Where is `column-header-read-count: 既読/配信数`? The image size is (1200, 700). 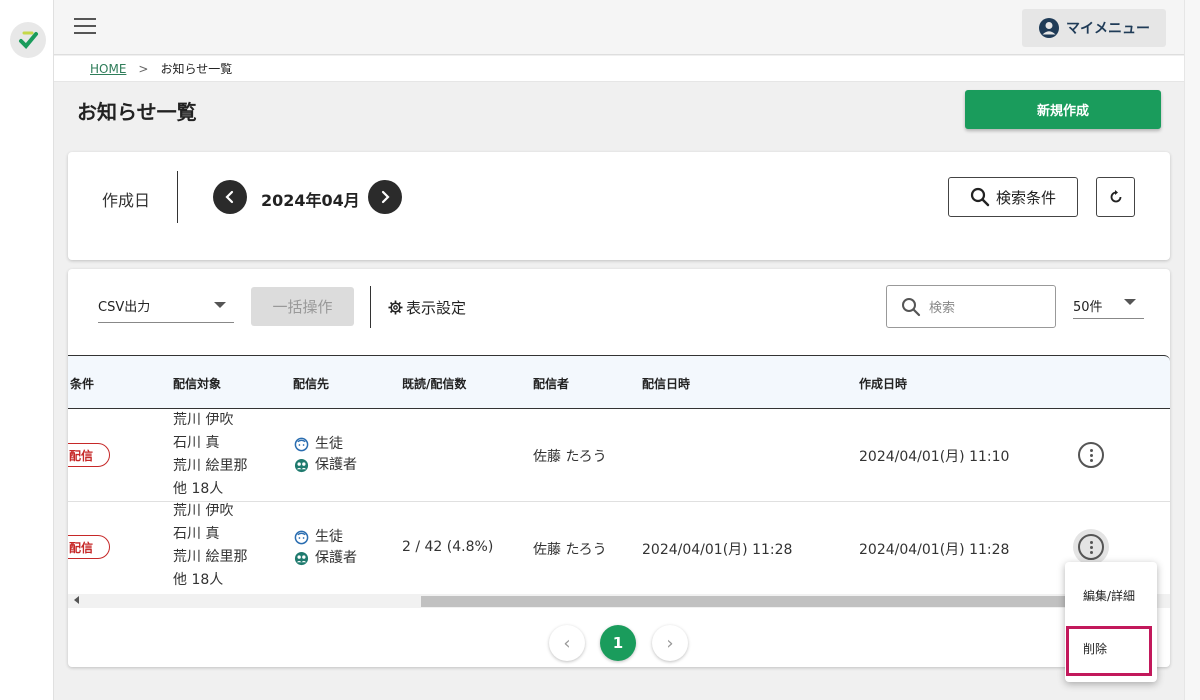
column-header-read-count: 既読/配信数 is located at coordinates (434, 383).